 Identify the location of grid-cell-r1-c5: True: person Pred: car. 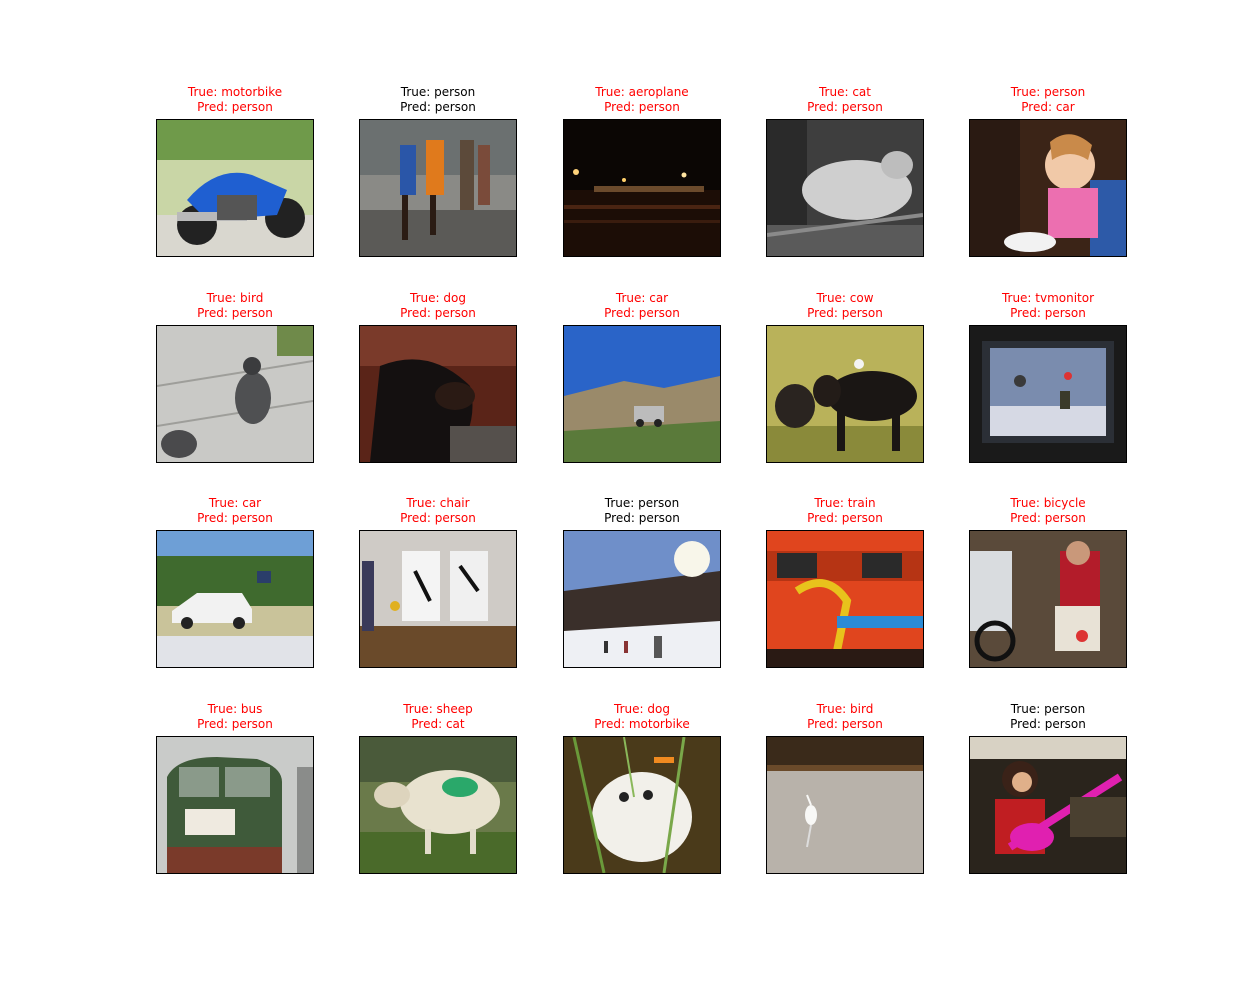
(1048, 171).